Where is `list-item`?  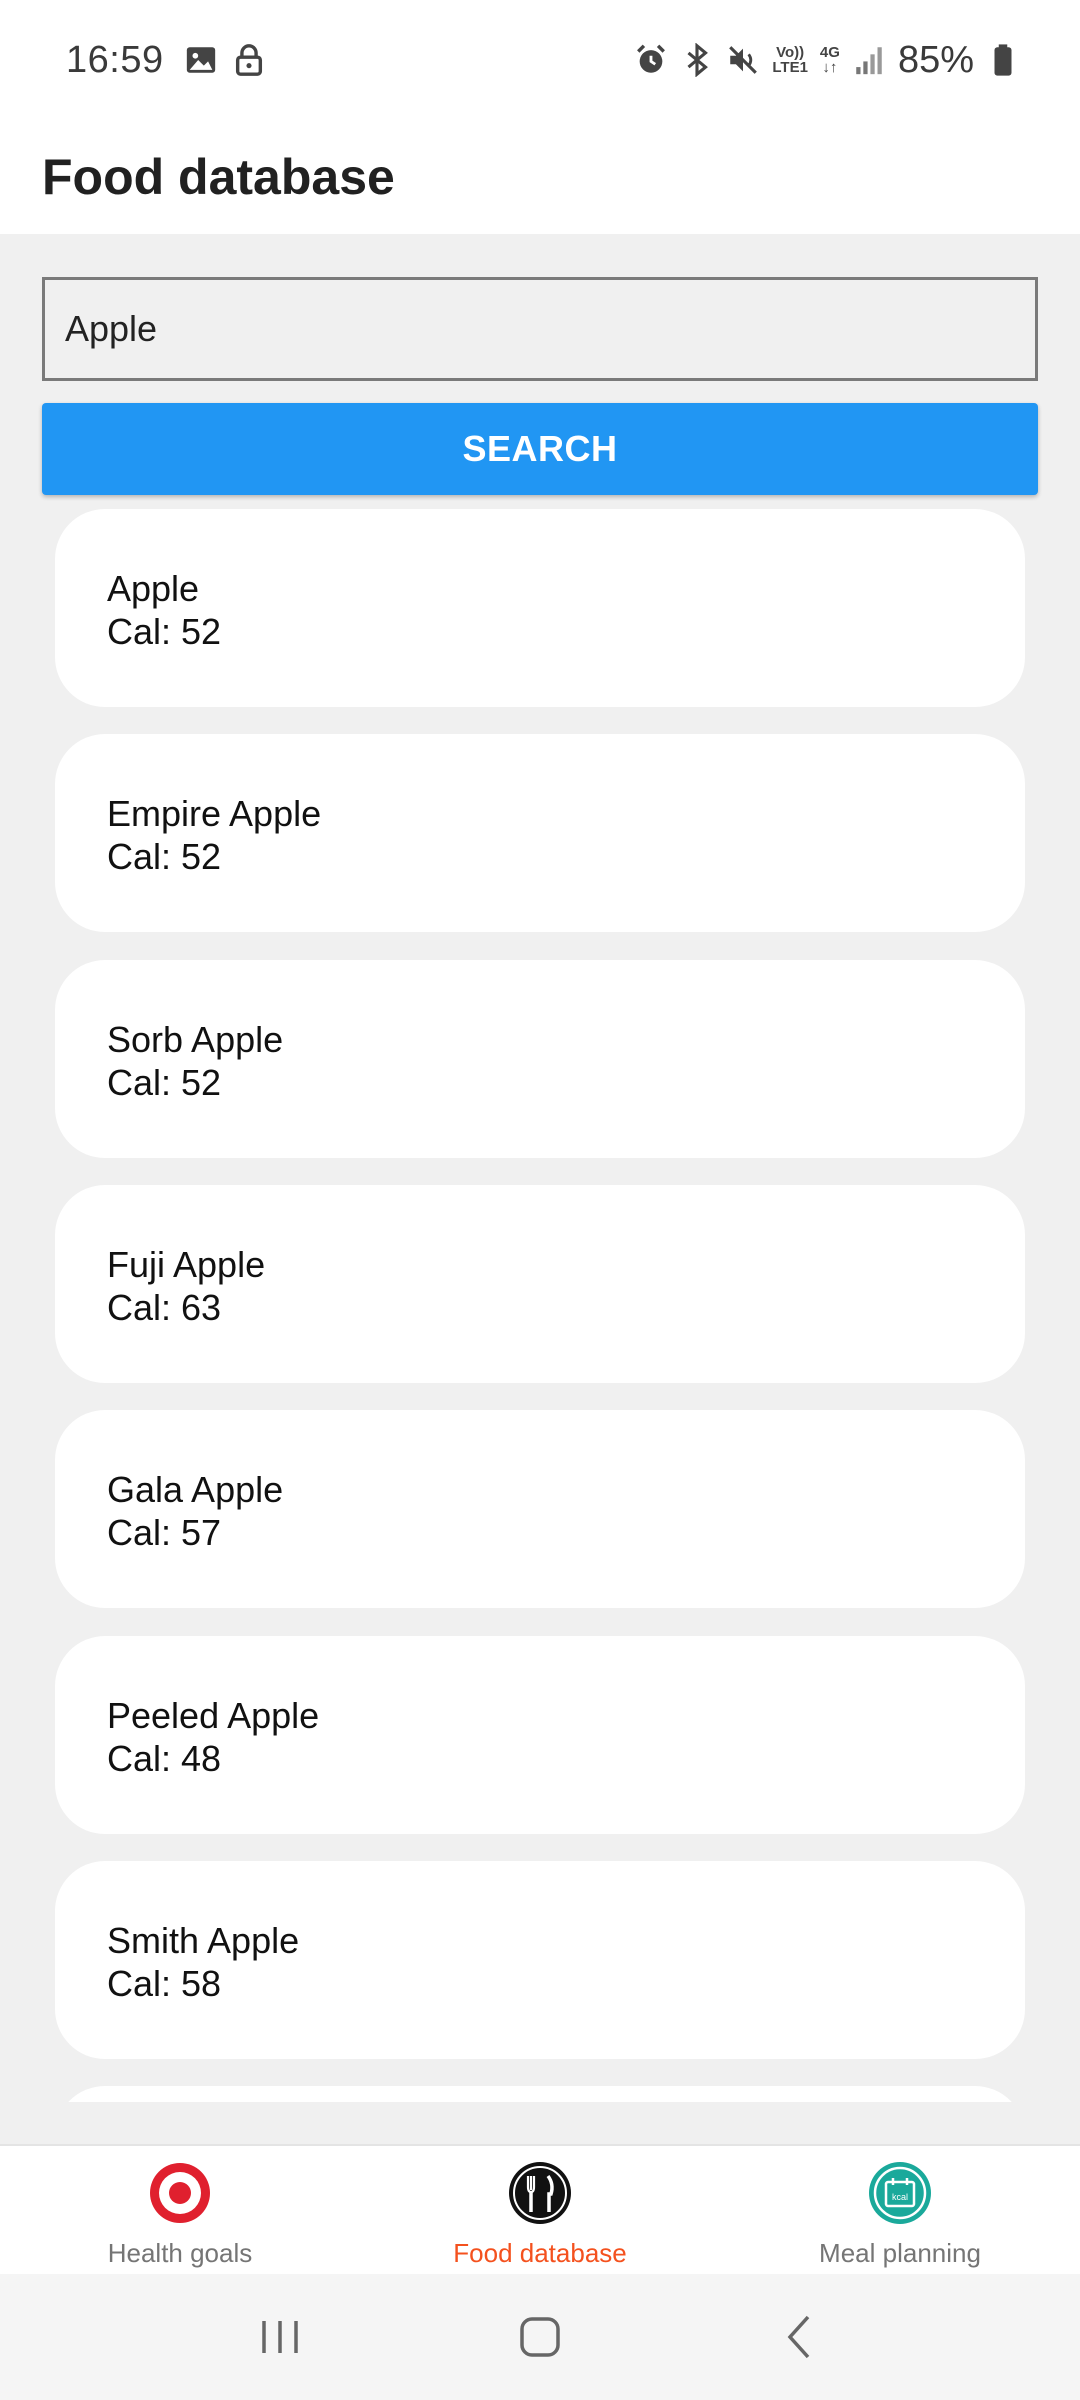
list-item is located at coordinates (540, 2094).